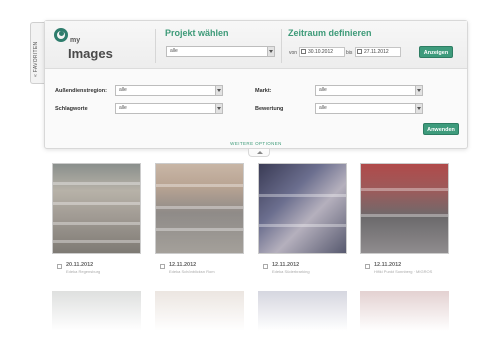 The height and width of the screenshot is (340, 489). I want to click on apply-button: Anwenden, so click(441, 129).